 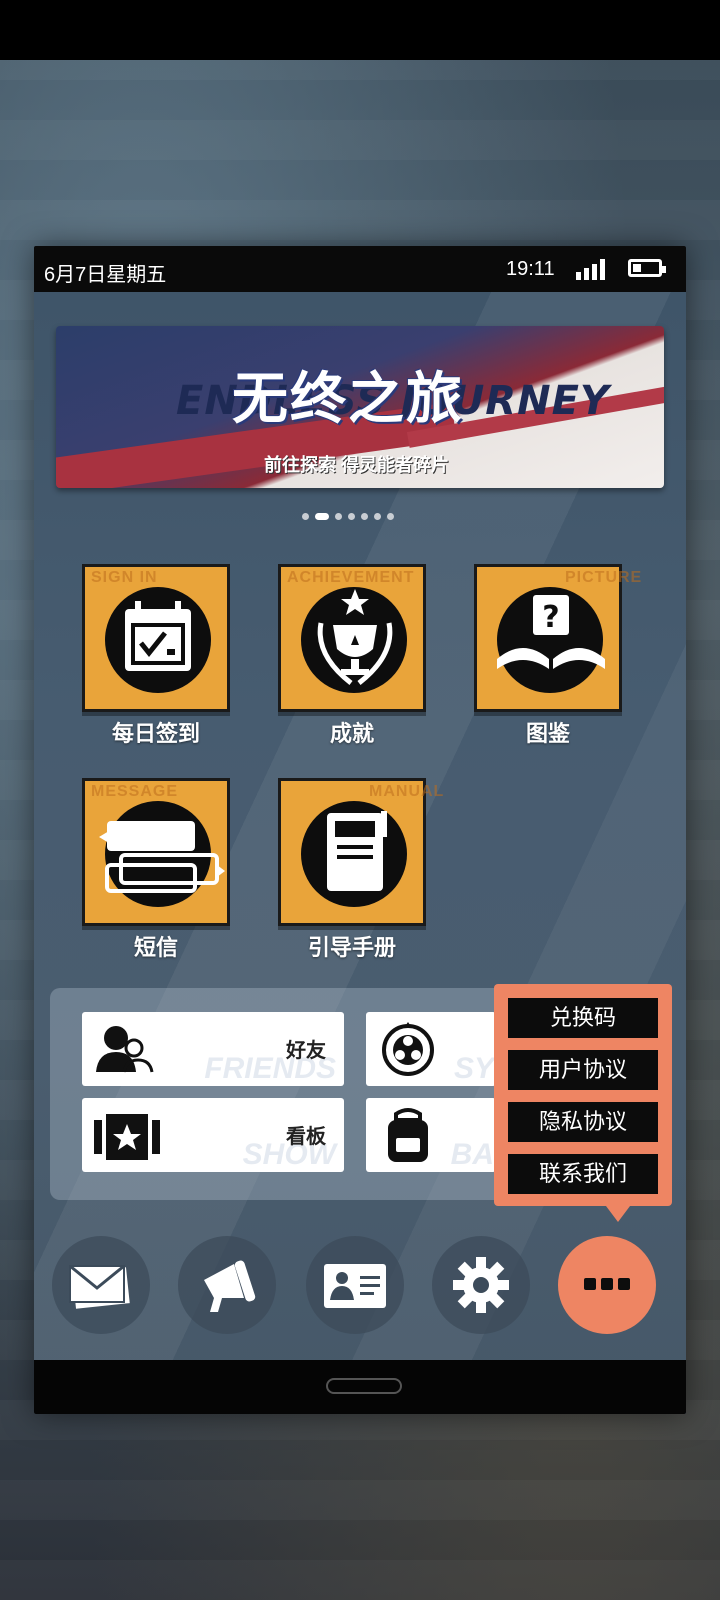 What do you see at coordinates (583, 1070) in the screenshot?
I see `user-agreement-item: 用户协议` at bounding box center [583, 1070].